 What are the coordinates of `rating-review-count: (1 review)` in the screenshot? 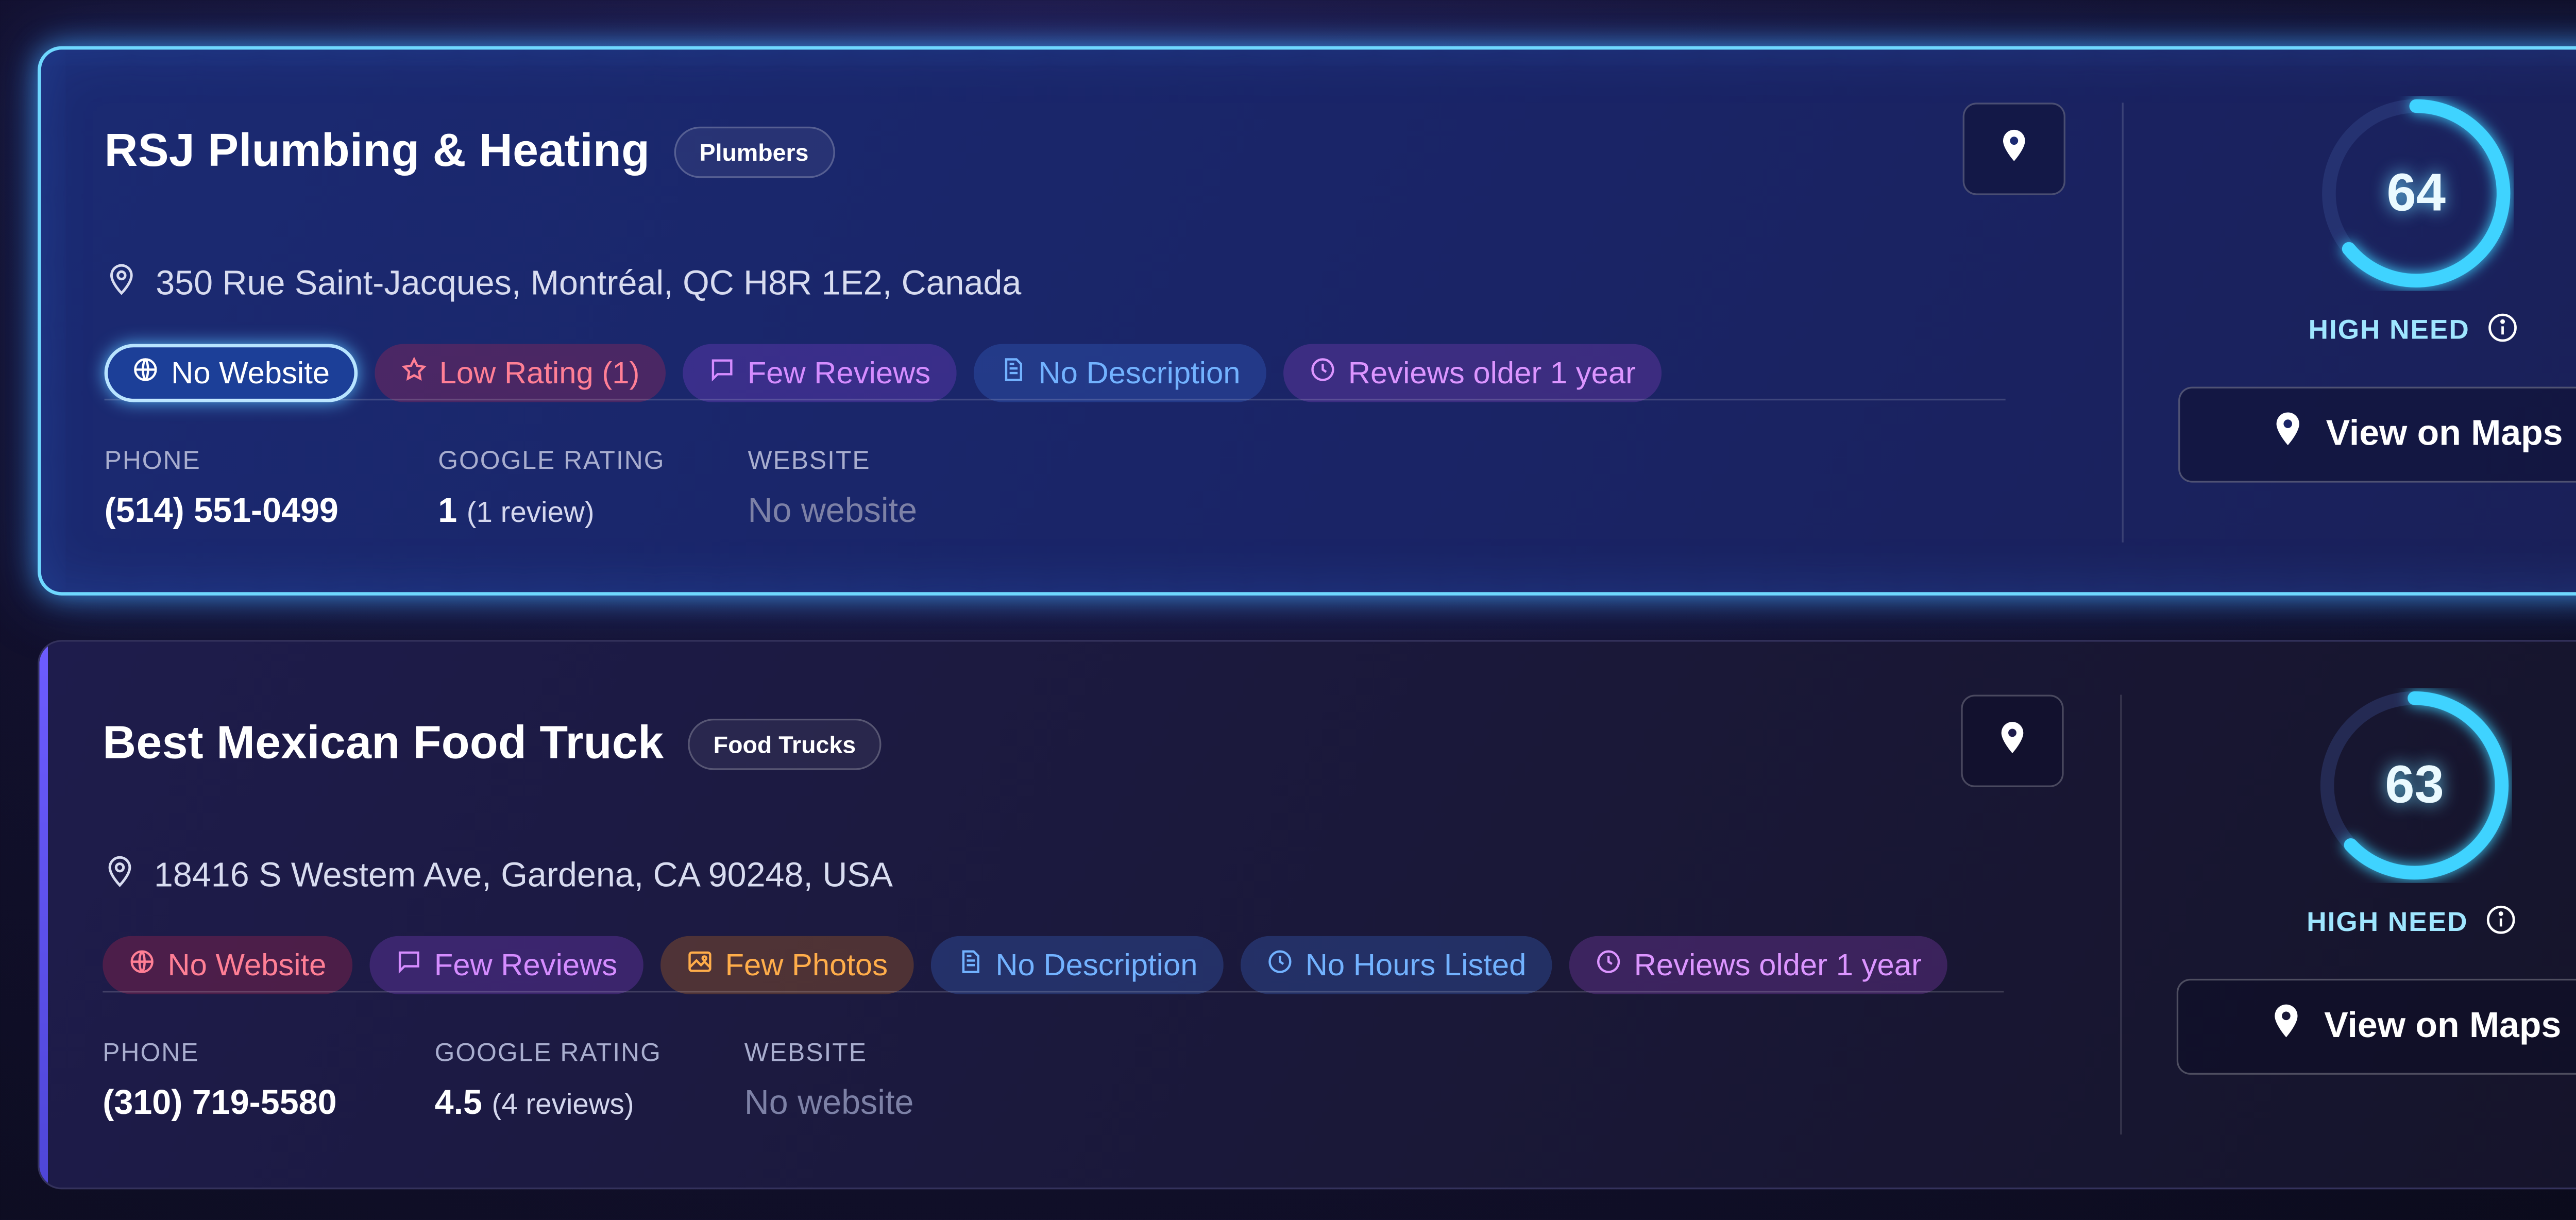 It's located at (530, 513).